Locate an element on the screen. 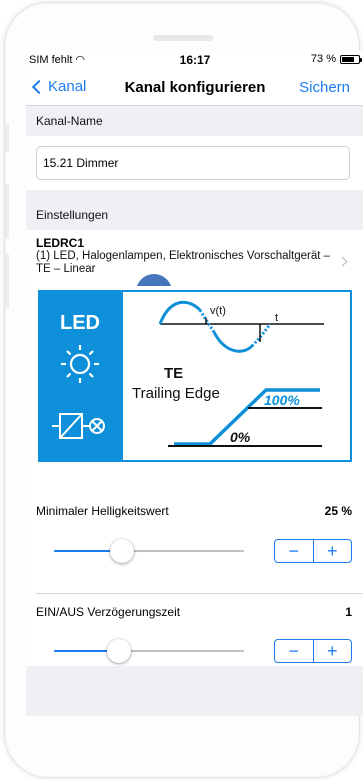 This screenshot has height=780, width=363. delay-stepper: − + is located at coordinates (313, 651).